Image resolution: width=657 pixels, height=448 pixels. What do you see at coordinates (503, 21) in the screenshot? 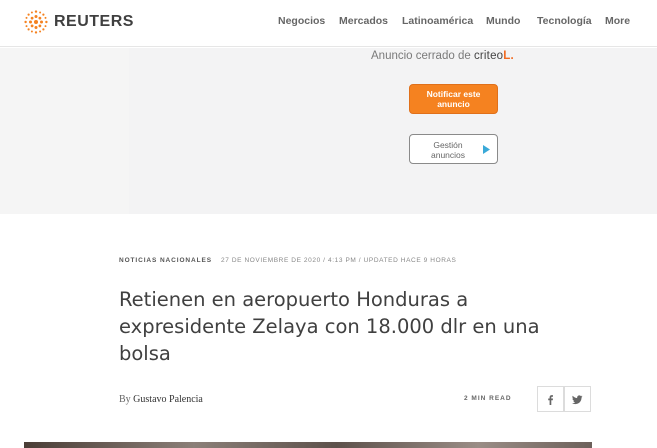
I see `nav-item-mundo: Mundo` at bounding box center [503, 21].